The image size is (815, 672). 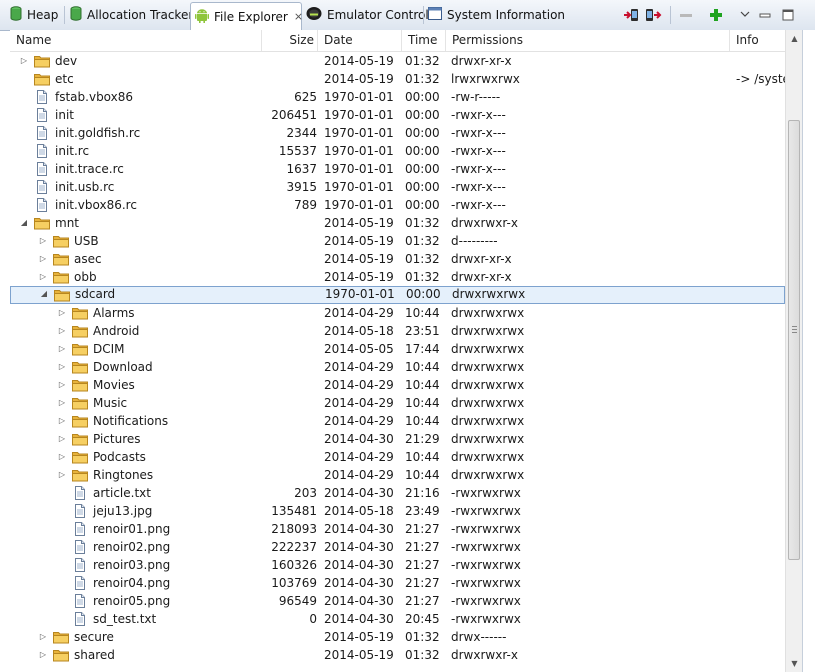 What do you see at coordinates (359, 493) in the screenshot?
I see `tree-row-date: 2014-04-30` at bounding box center [359, 493].